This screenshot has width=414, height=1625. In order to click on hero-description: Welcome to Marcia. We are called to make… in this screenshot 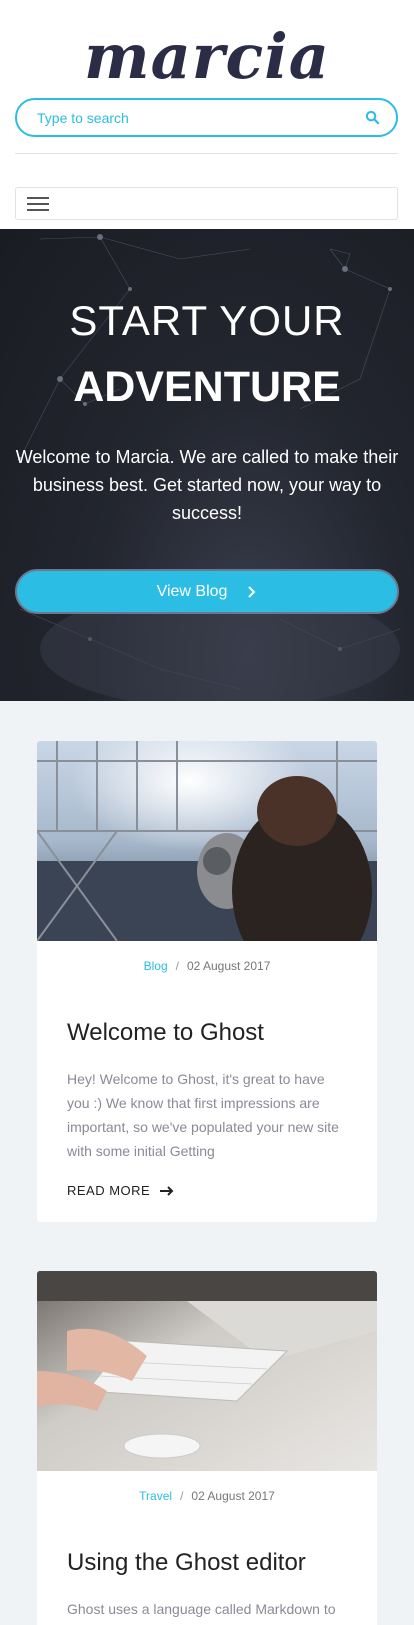, I will do `click(207, 485)`.